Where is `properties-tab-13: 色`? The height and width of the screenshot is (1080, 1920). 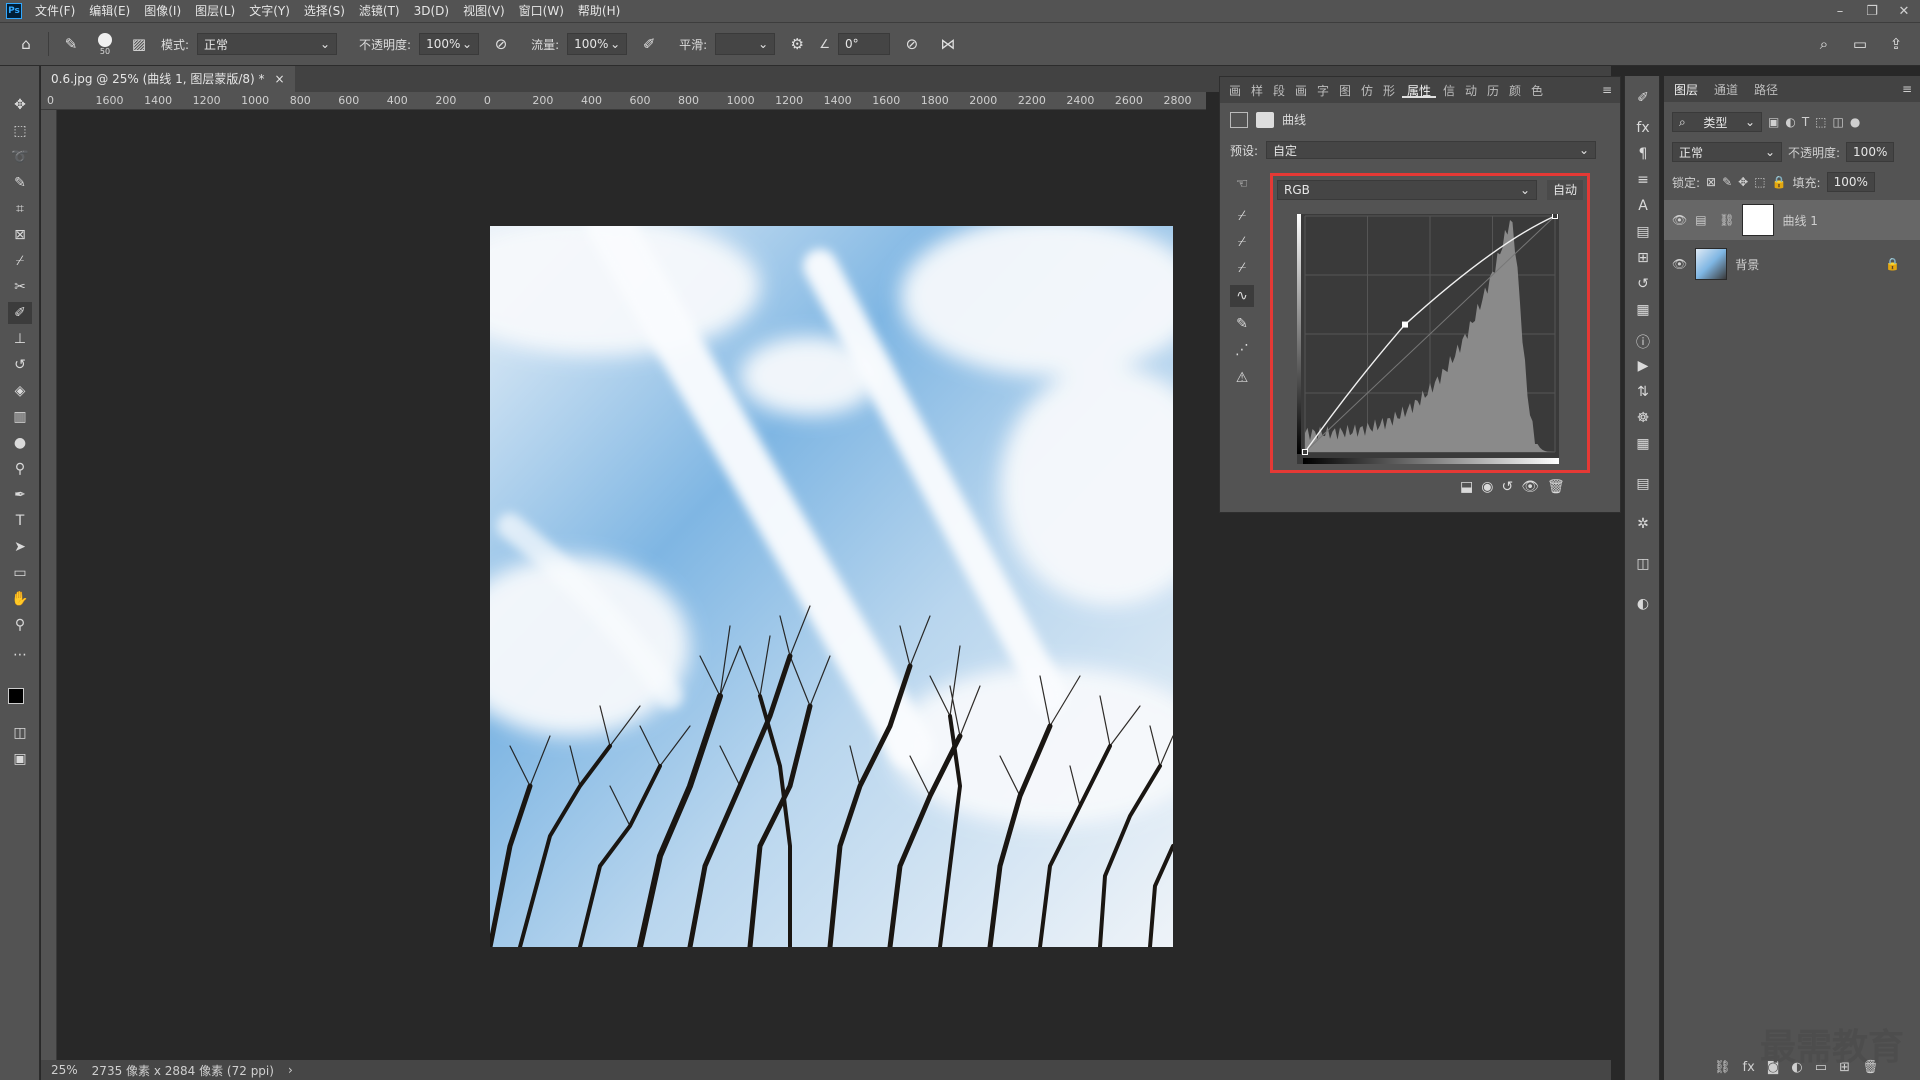
properties-tab-13: 色 is located at coordinates (1537, 90).